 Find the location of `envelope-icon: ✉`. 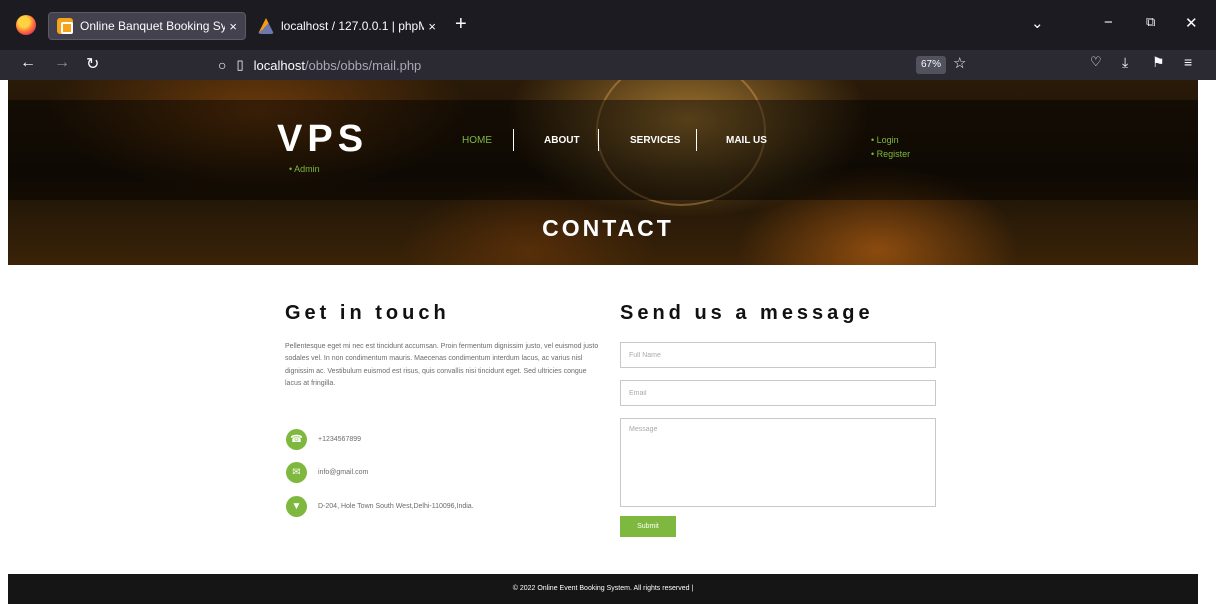

envelope-icon: ✉ is located at coordinates (296, 472).